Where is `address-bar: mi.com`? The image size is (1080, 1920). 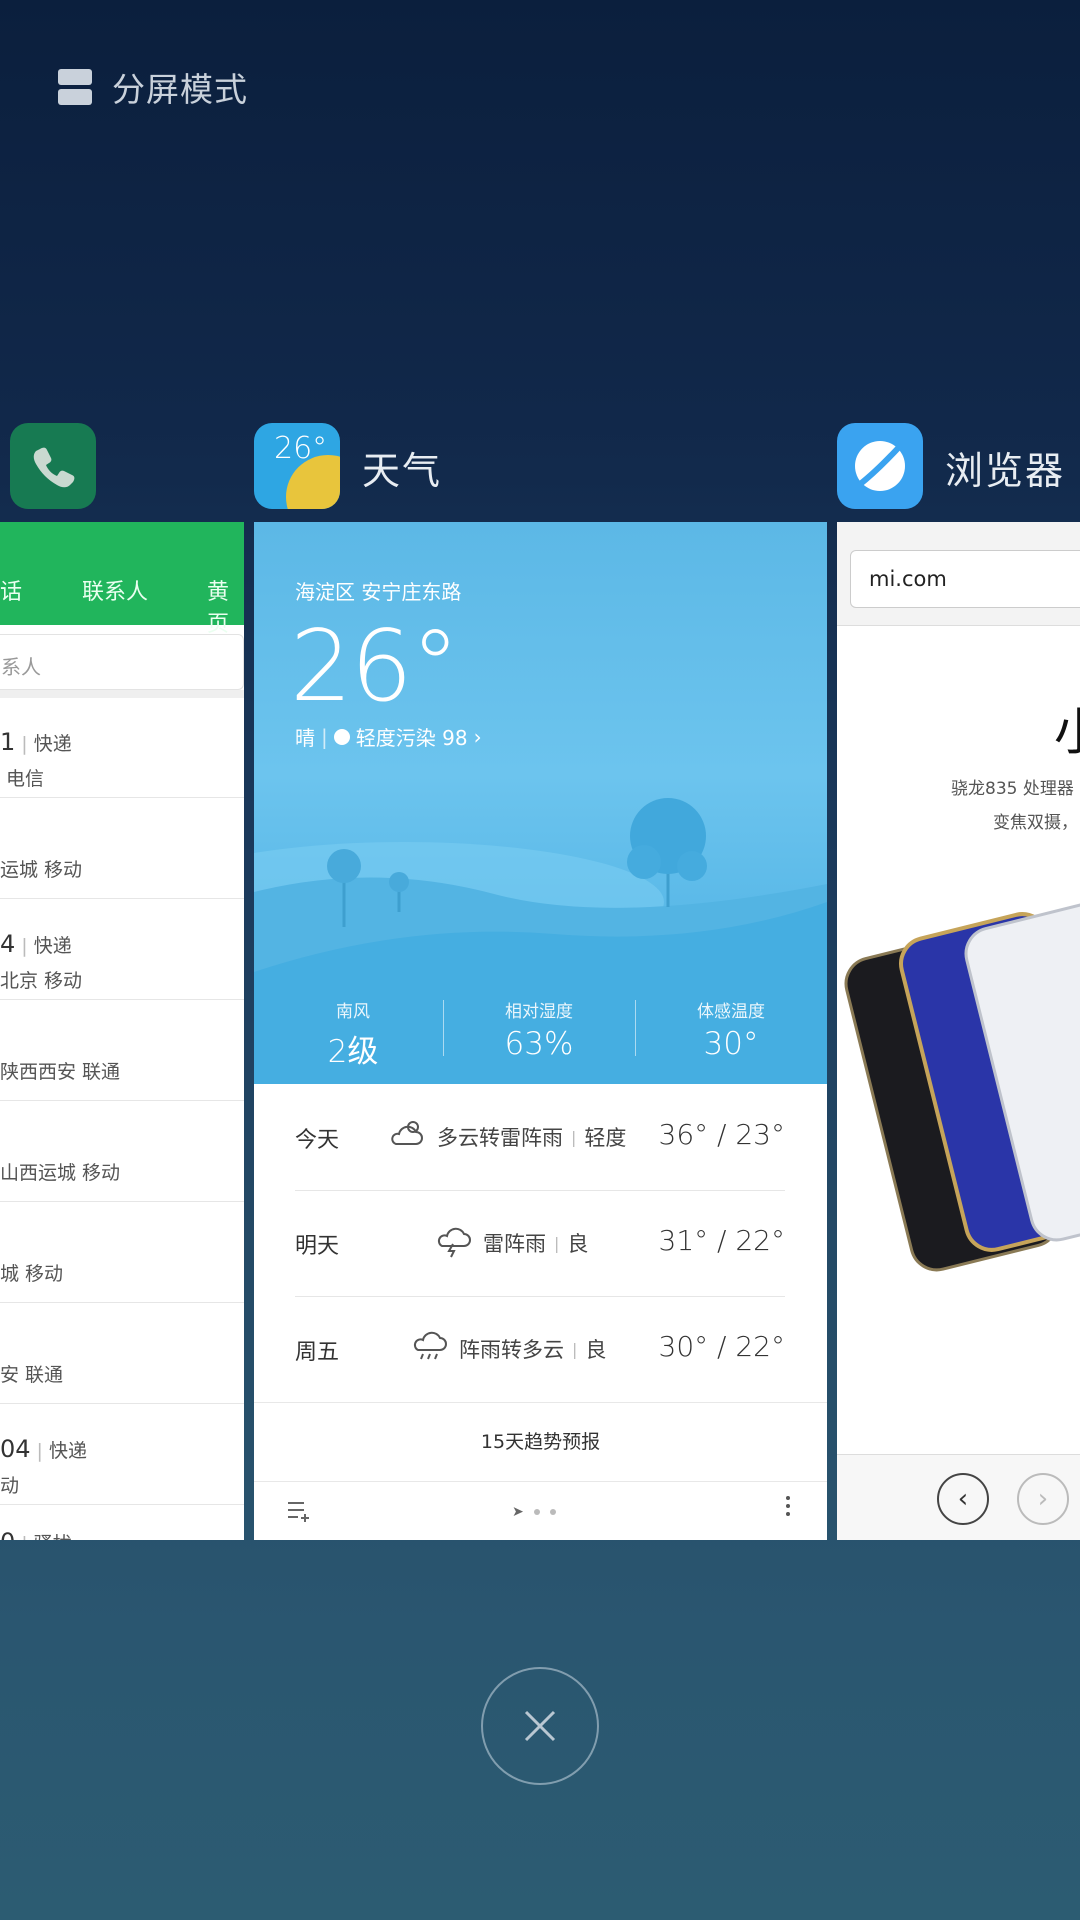
address-bar: mi.com is located at coordinates (958, 574).